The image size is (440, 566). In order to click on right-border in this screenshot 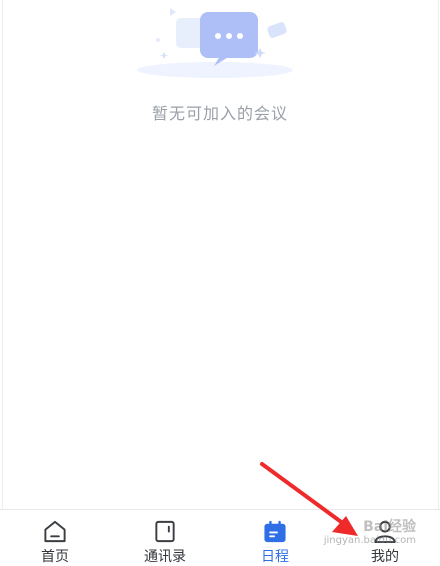, I will do `click(438, 255)`.